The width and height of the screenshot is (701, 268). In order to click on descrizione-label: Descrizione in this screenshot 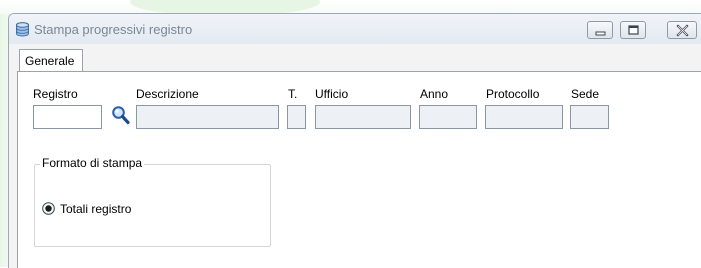, I will do `click(167, 94)`.